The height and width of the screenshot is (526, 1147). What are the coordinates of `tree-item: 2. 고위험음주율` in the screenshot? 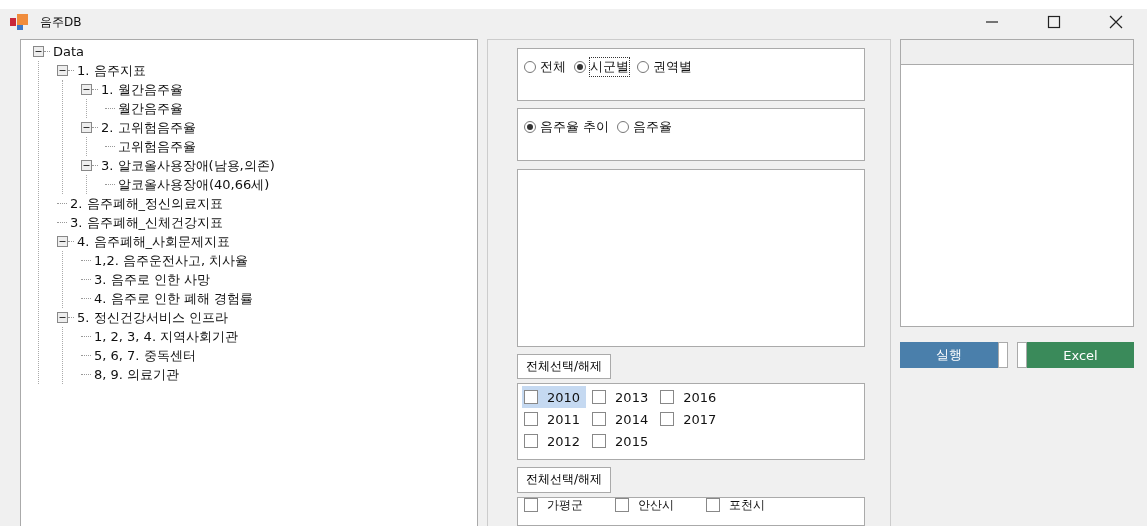 It's located at (148, 127).